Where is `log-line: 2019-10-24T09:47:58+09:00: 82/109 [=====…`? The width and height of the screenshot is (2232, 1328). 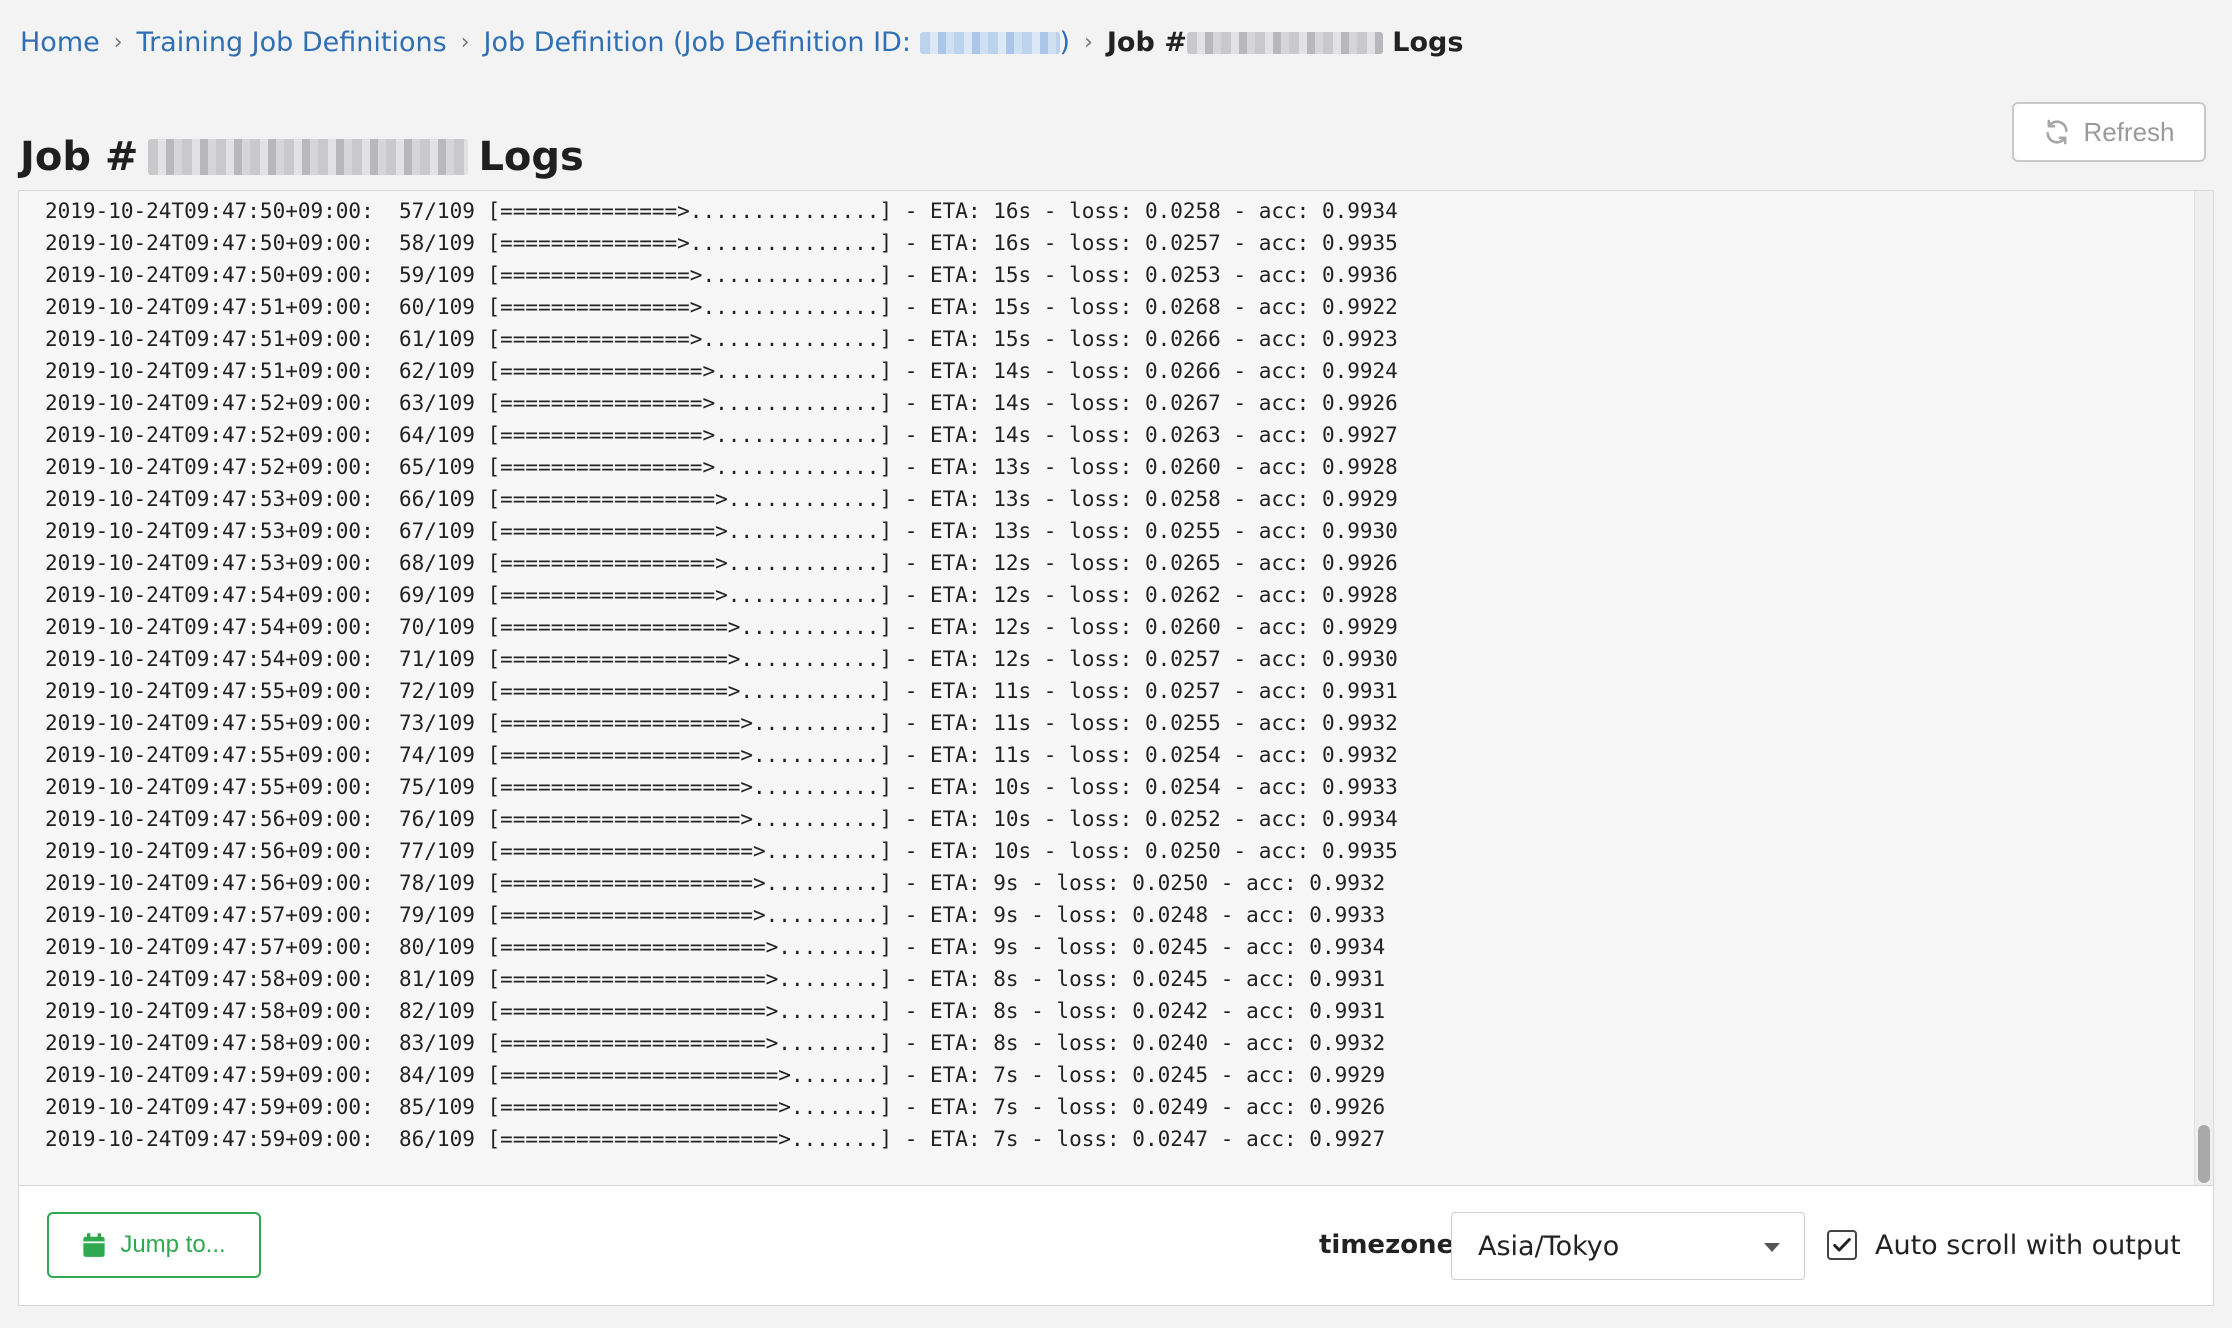
log-line: 2019-10-24T09:47:58+09:00: 82/109 [=====… is located at coordinates (715, 1011).